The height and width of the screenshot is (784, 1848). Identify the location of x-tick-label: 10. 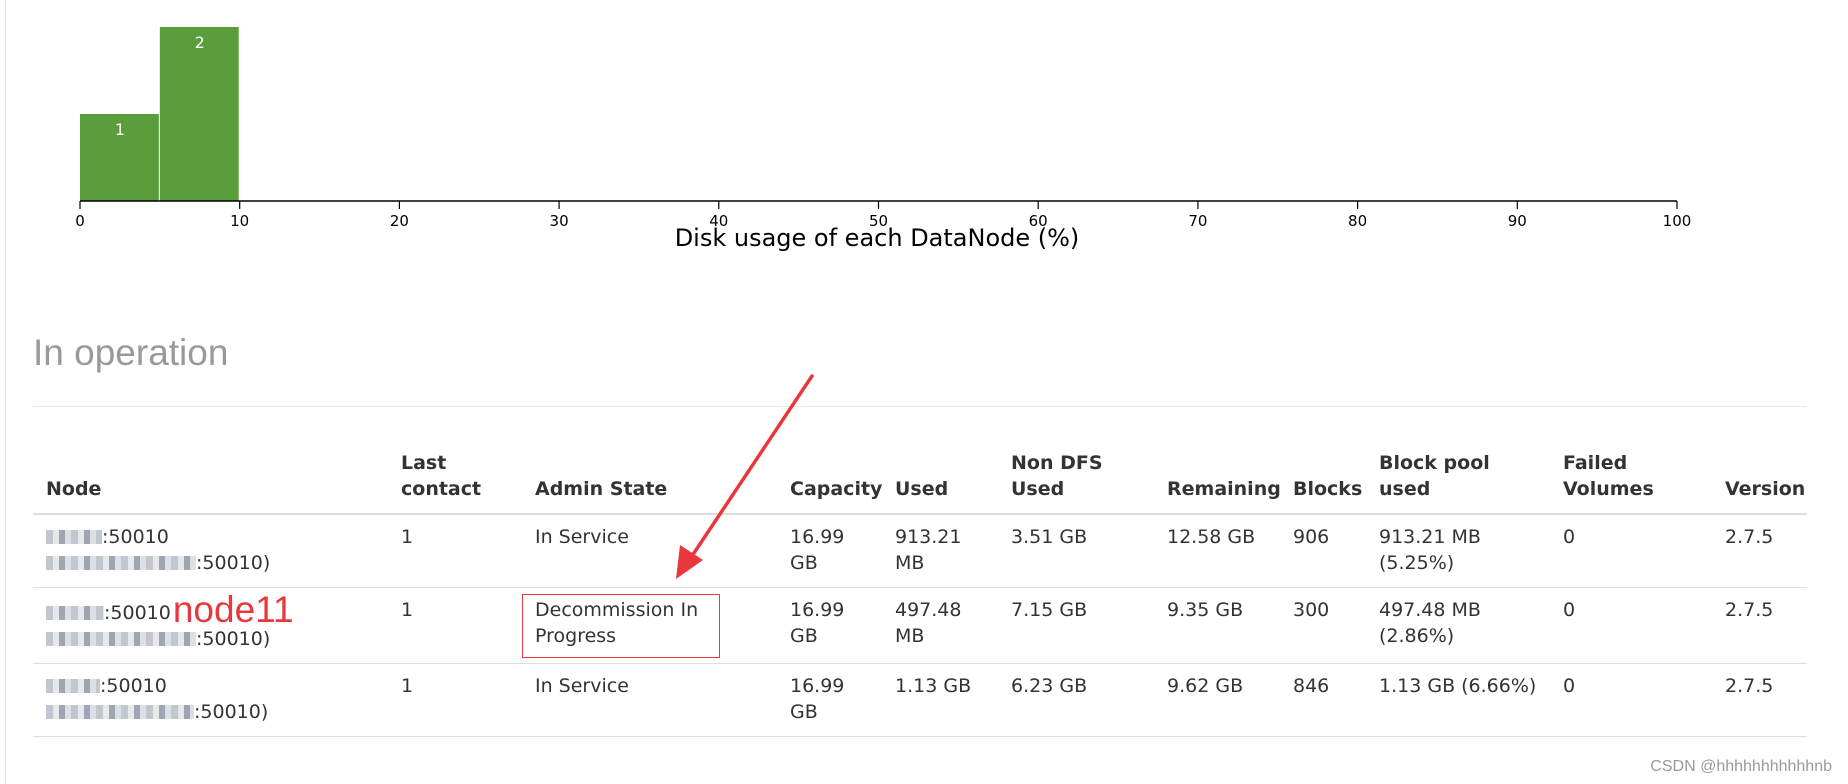
(239, 221).